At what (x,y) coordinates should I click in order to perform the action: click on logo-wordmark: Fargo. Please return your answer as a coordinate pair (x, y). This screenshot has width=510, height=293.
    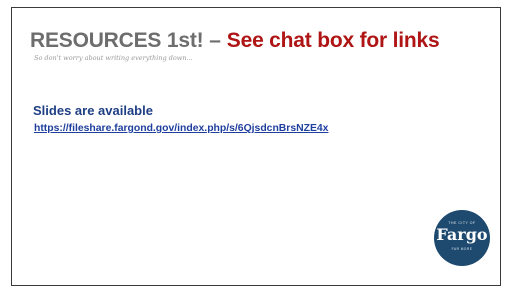
    Looking at the image, I should click on (462, 234).